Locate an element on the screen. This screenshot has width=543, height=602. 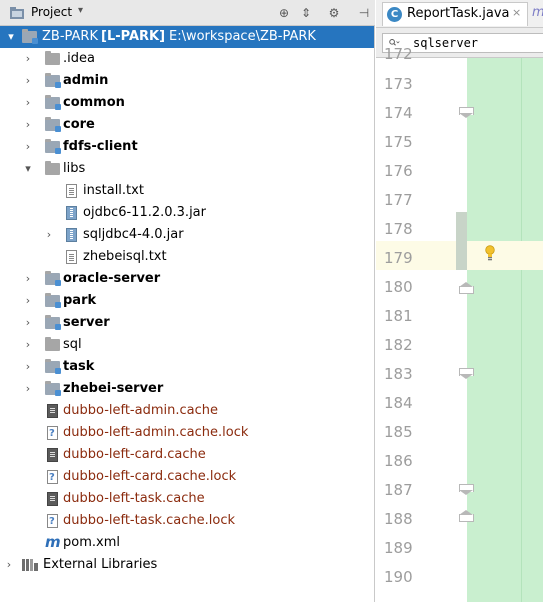
tree-item-ojdbc6-jar: ojdbc6-11.2.0.3.jar is located at coordinates (187, 213).